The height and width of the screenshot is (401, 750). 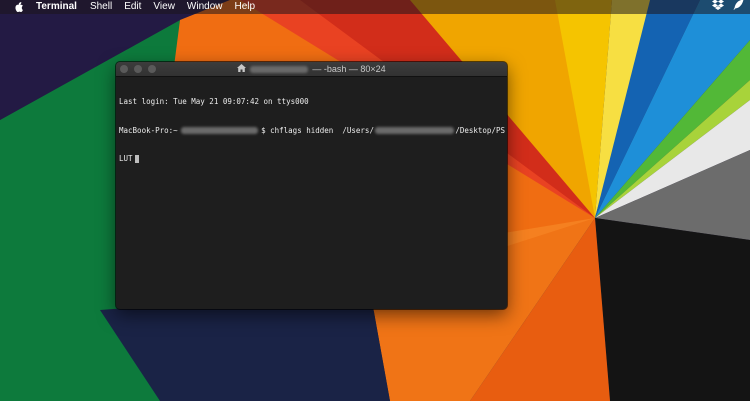 I want to click on window-titlebar: — -bash — 80×24, so click(x=311, y=69).